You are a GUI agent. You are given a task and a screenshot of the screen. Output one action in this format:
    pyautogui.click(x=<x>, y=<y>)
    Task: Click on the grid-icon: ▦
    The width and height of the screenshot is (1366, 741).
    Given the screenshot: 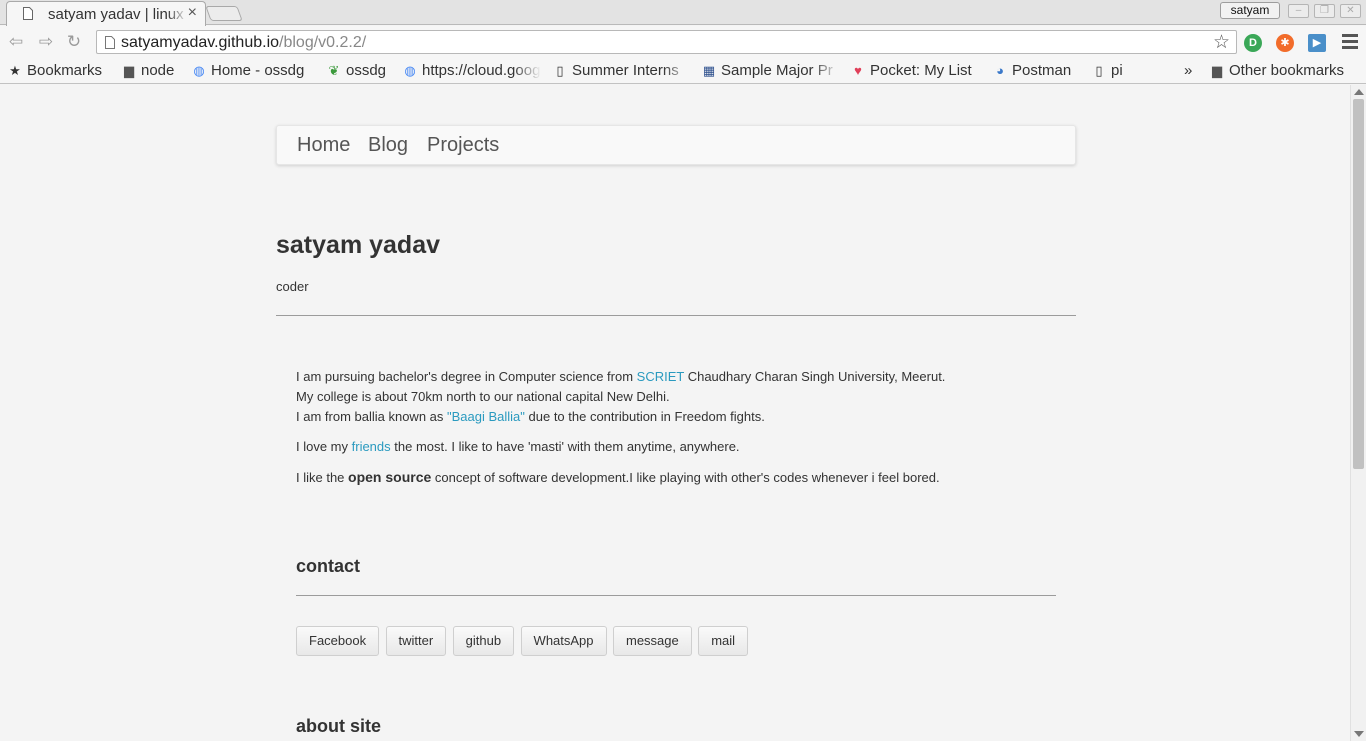 What is the action you would take?
    pyautogui.click(x=709, y=70)
    